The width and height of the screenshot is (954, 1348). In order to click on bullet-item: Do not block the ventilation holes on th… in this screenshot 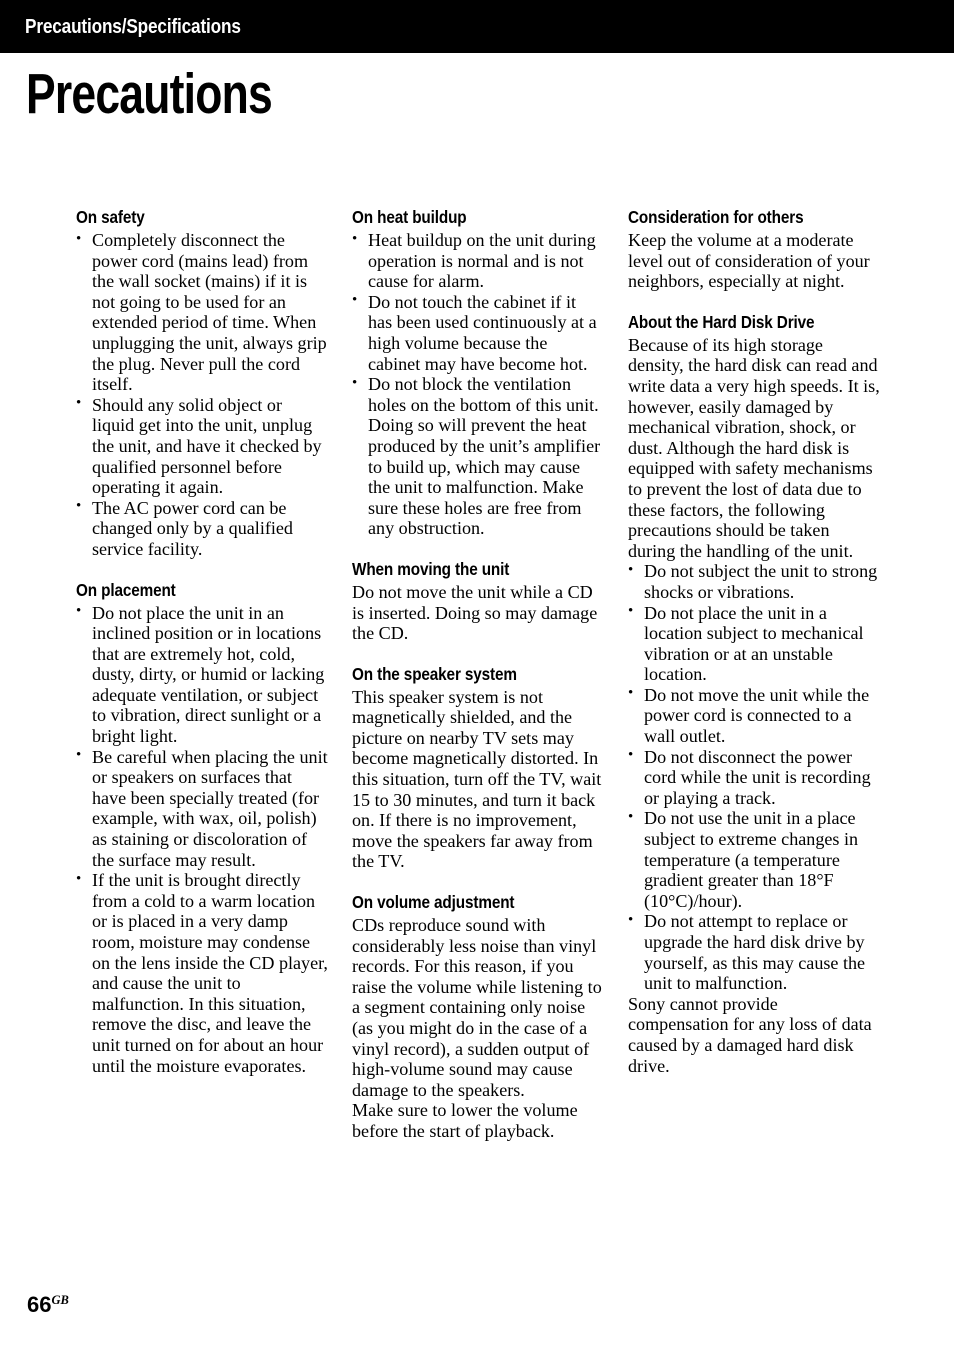, I will do `click(478, 456)`.